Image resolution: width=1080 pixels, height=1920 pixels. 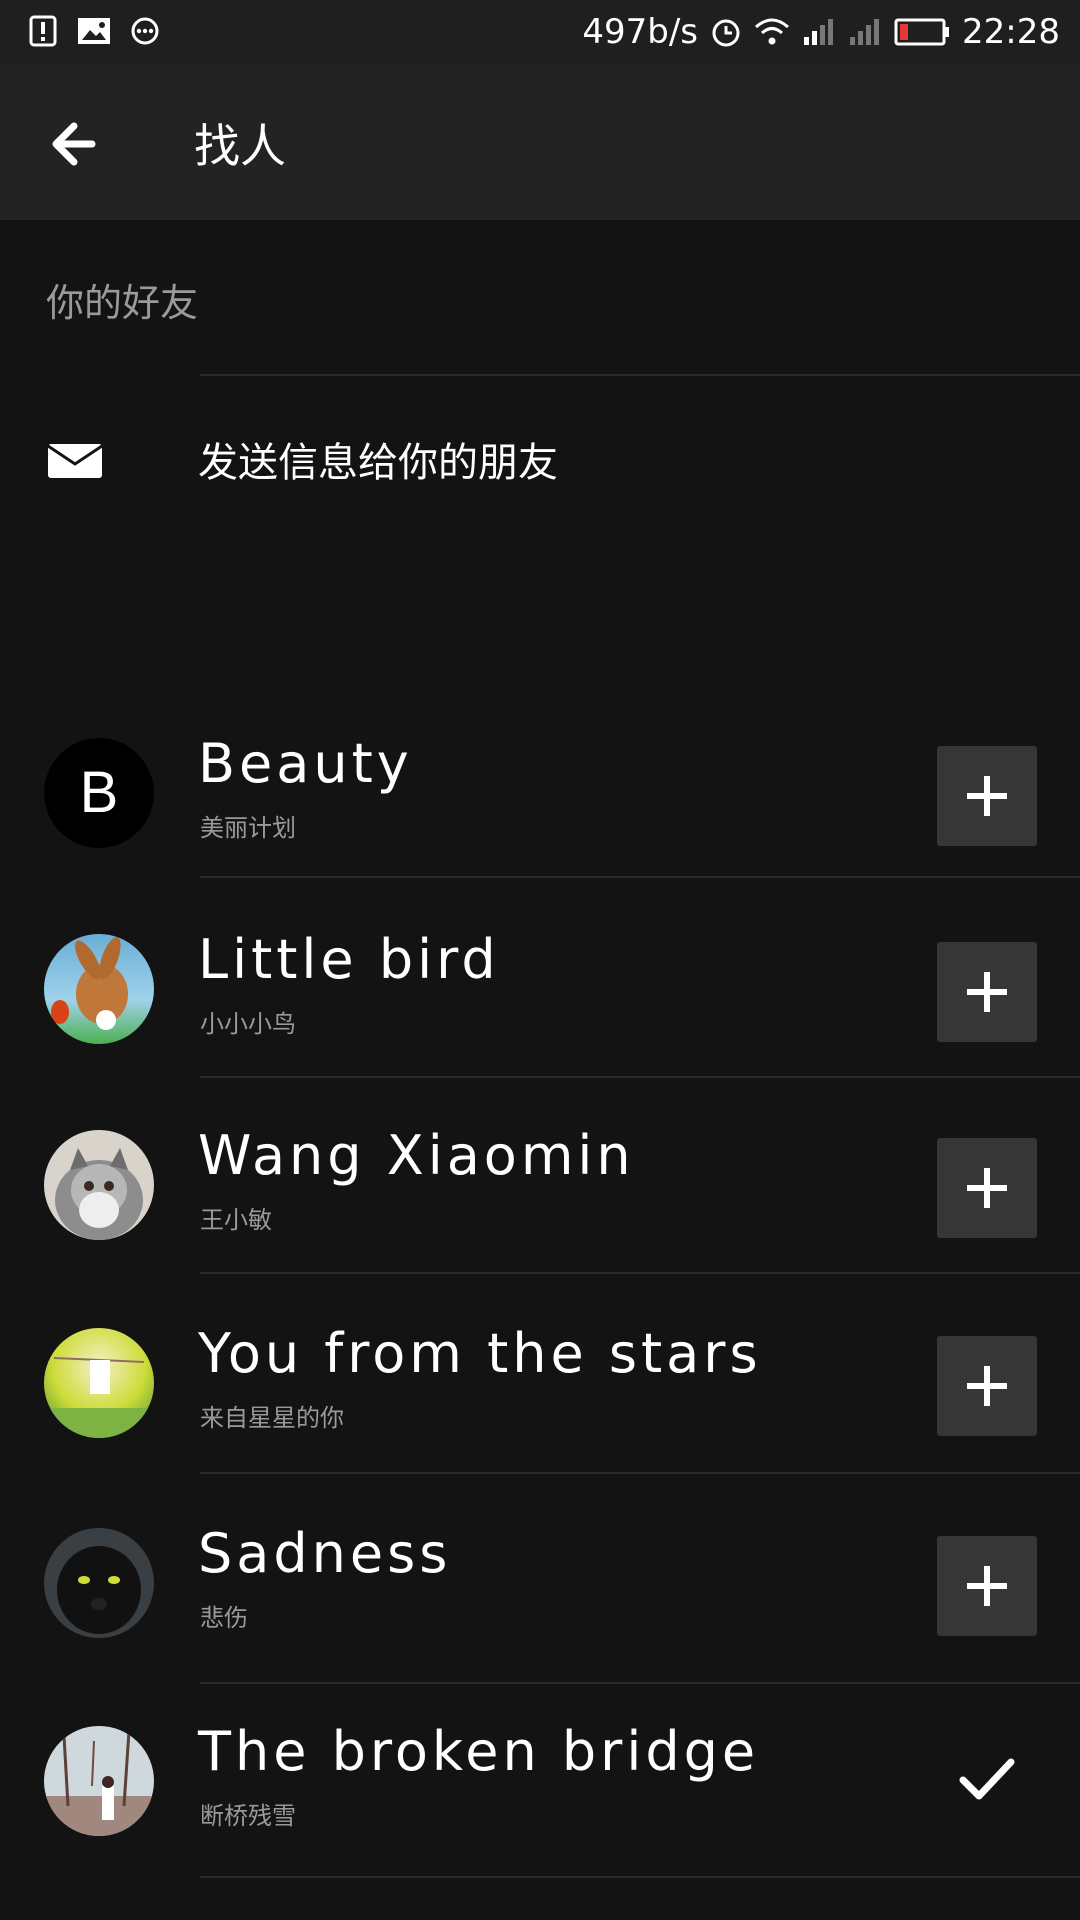 What do you see at coordinates (540, 32) in the screenshot?
I see `status-bar: 497b/s 22:28` at bounding box center [540, 32].